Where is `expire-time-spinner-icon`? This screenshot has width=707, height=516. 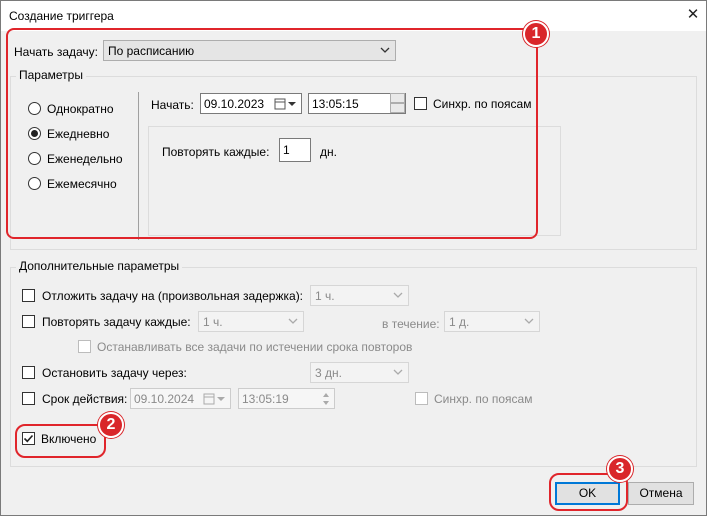
expire-time-spinner-icon is located at coordinates (326, 399).